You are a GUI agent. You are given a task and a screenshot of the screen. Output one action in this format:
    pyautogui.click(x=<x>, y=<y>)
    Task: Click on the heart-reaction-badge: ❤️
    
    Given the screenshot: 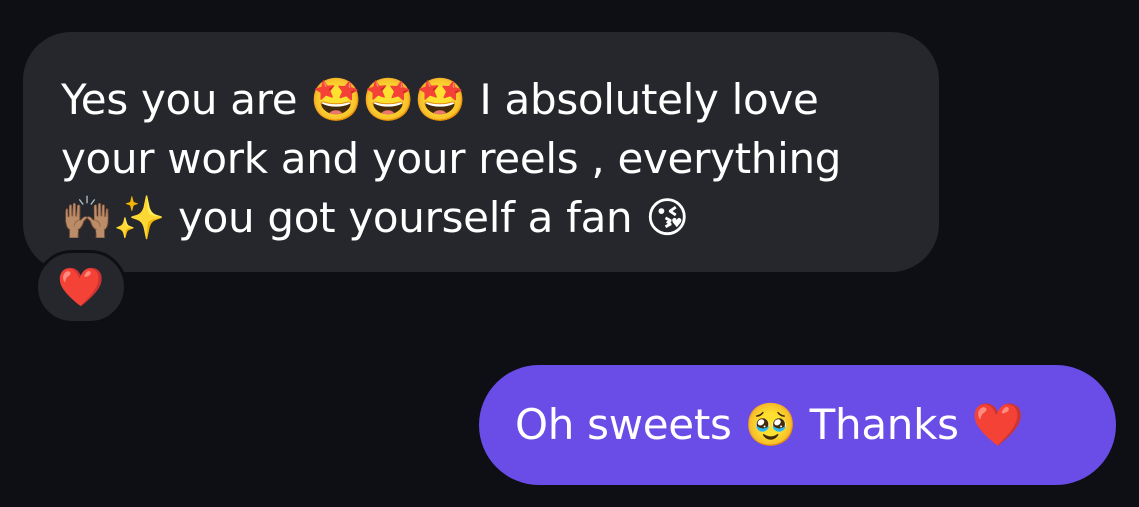 What is the action you would take?
    pyautogui.click(x=81, y=287)
    